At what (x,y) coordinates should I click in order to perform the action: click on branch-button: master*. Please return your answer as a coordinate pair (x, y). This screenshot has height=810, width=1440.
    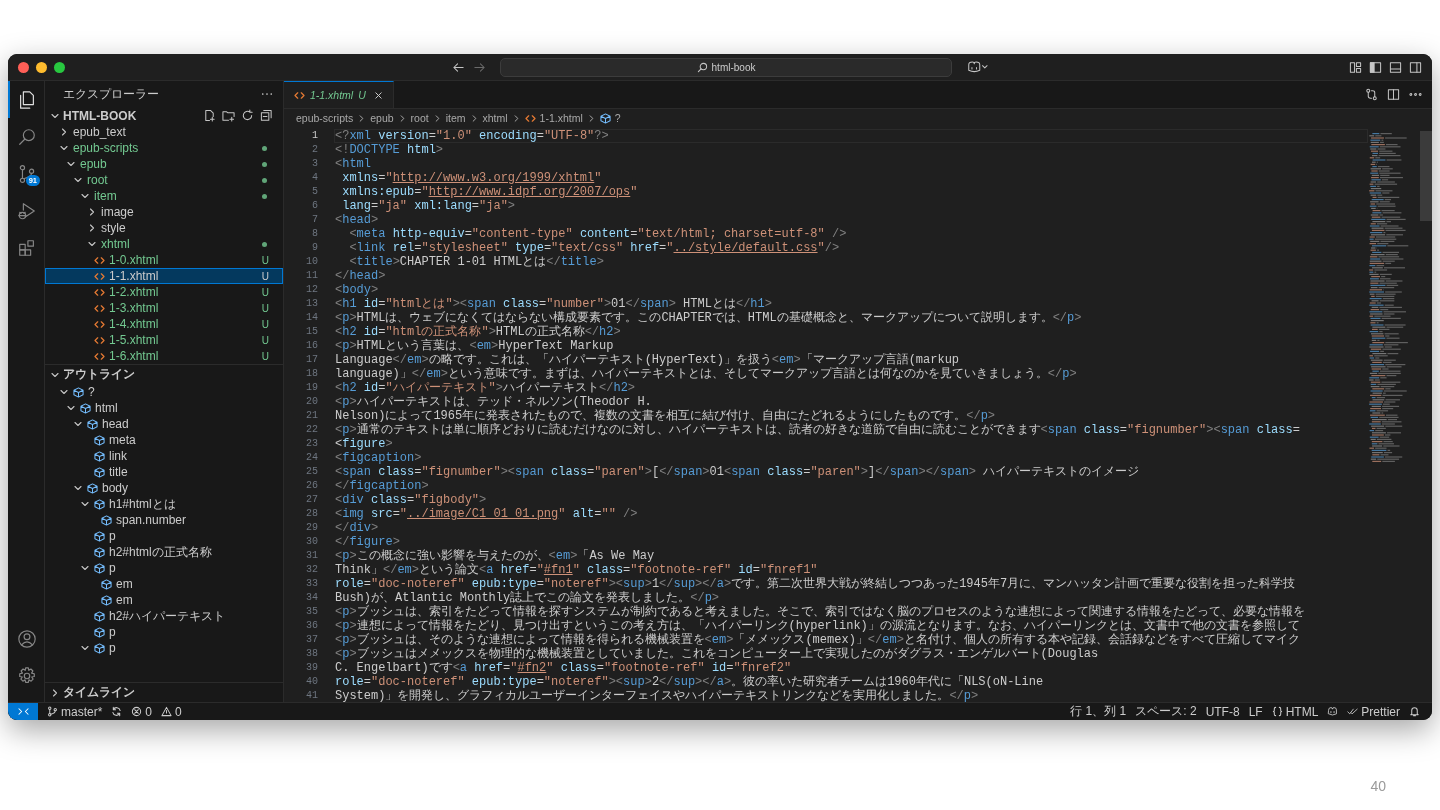
    Looking at the image, I should click on (75, 711).